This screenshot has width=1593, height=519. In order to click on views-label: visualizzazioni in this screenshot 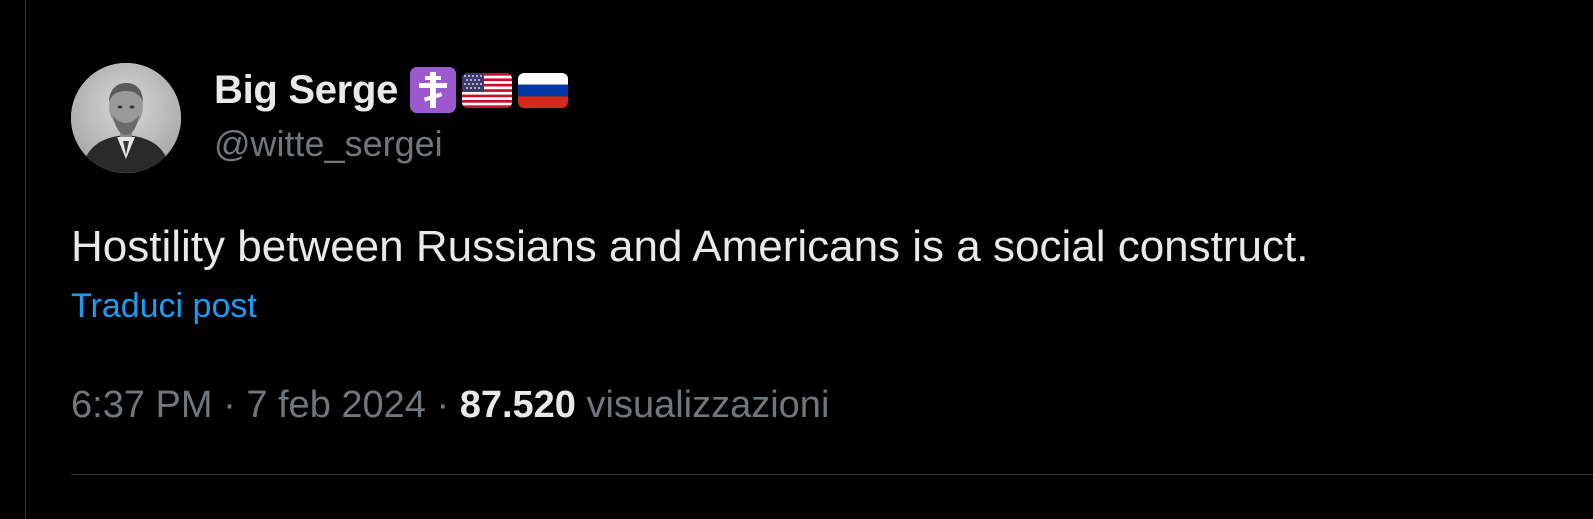, I will do `click(708, 405)`.